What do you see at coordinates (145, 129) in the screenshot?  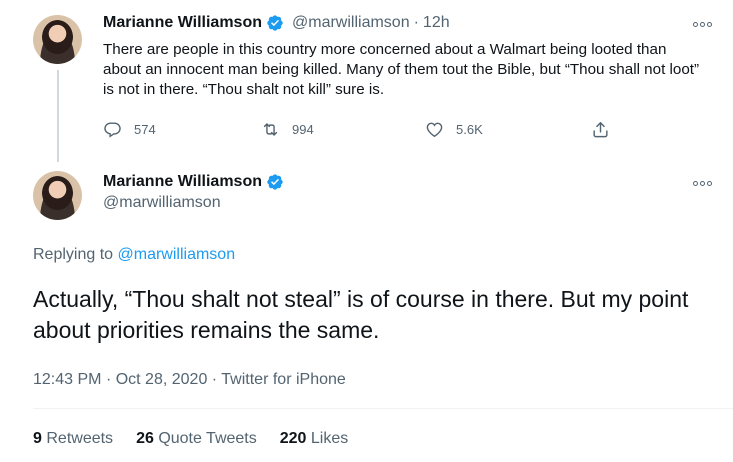 I see `reply-count: 574` at bounding box center [145, 129].